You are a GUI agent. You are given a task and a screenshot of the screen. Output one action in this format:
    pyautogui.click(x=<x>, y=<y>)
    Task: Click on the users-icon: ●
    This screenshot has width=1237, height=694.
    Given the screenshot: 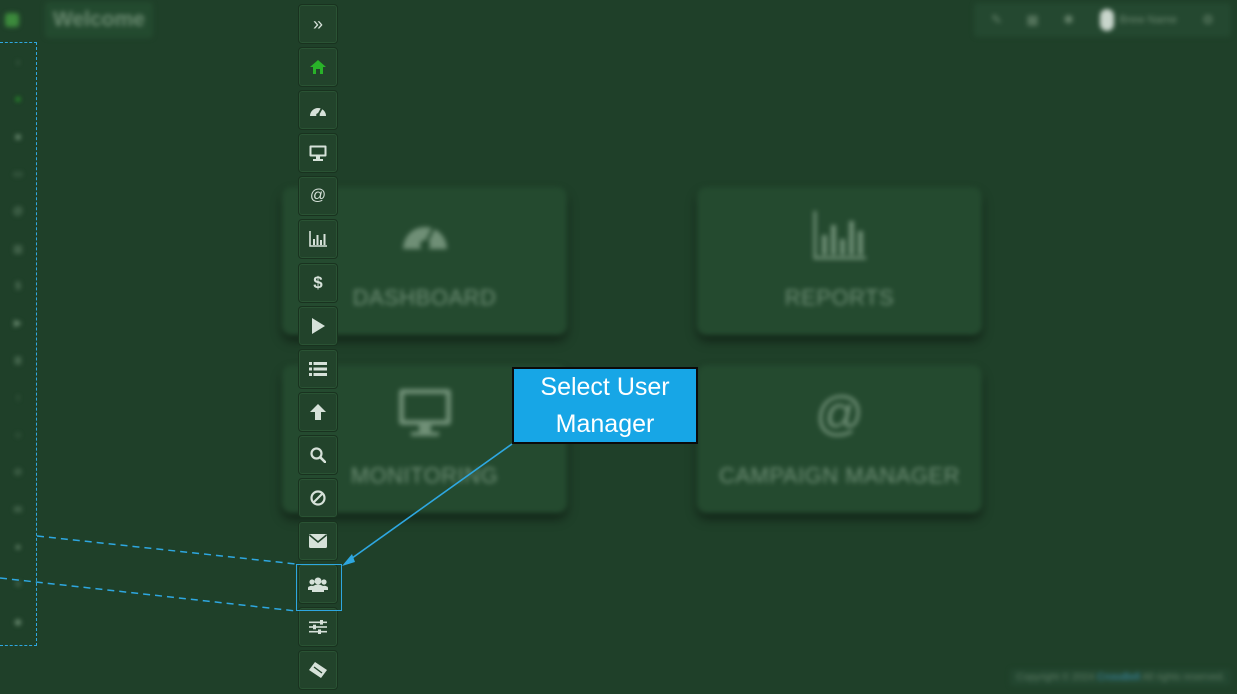 What is the action you would take?
    pyautogui.click(x=18, y=547)
    